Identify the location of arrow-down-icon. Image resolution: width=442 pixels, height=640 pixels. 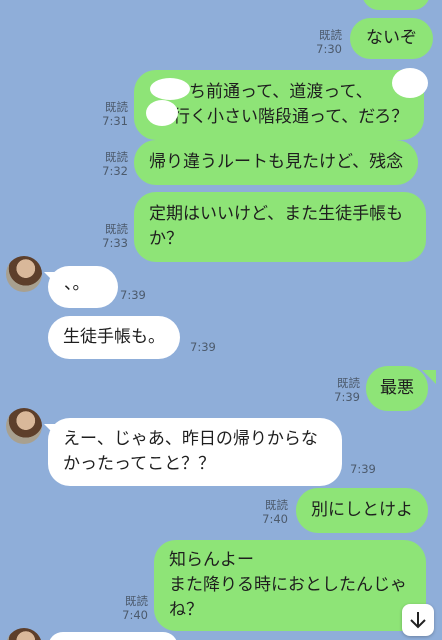
(418, 620).